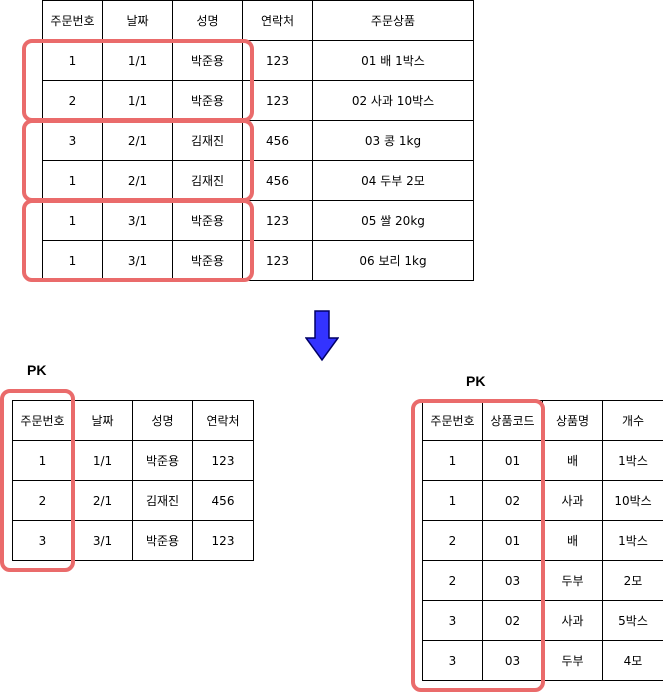 This screenshot has width=663, height=693. Describe the element at coordinates (72, 20) in the screenshot. I see `header-cell: 주문번호` at that location.